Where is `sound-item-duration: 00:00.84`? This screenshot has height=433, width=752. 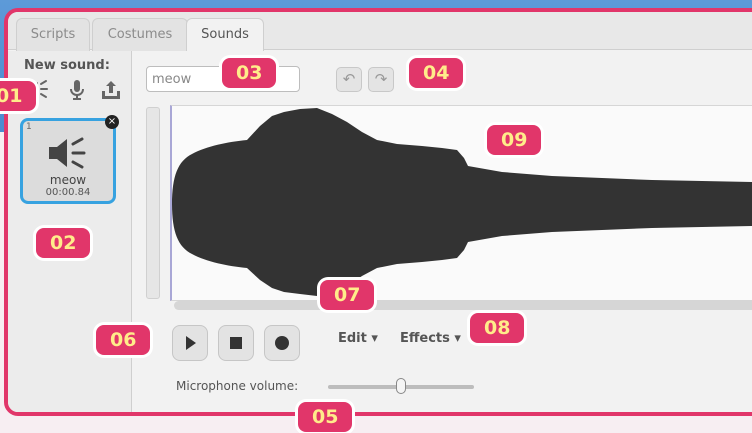 sound-item-duration: 00:00.84 is located at coordinates (68, 192).